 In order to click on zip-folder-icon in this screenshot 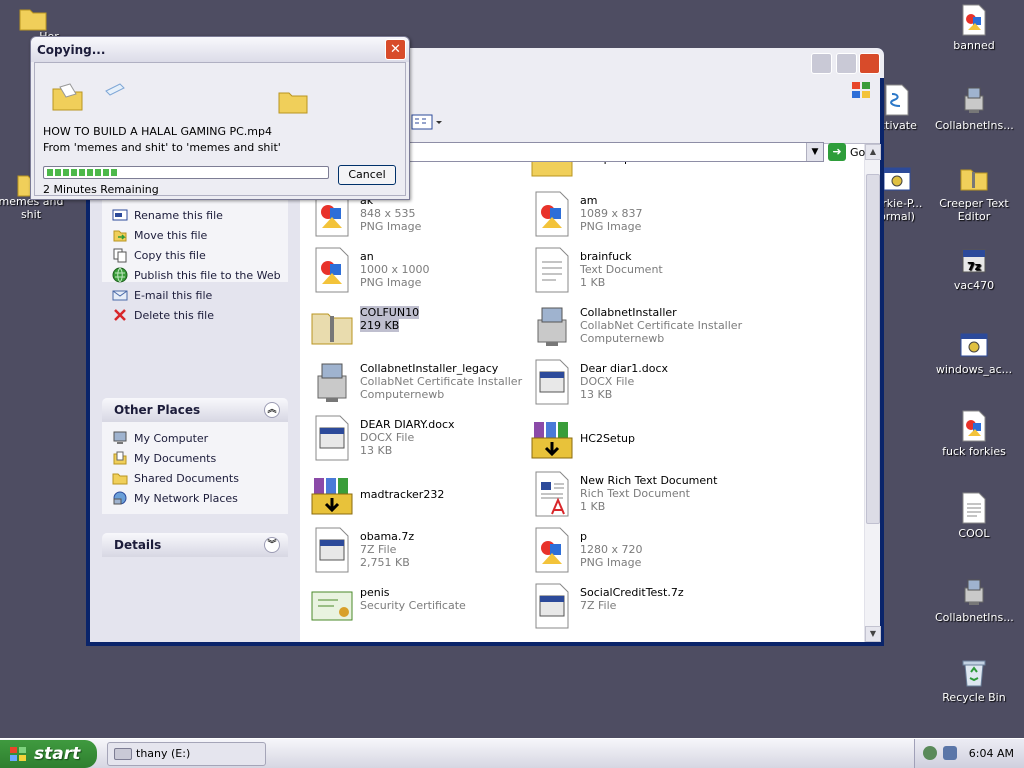, I will do `click(974, 180)`.